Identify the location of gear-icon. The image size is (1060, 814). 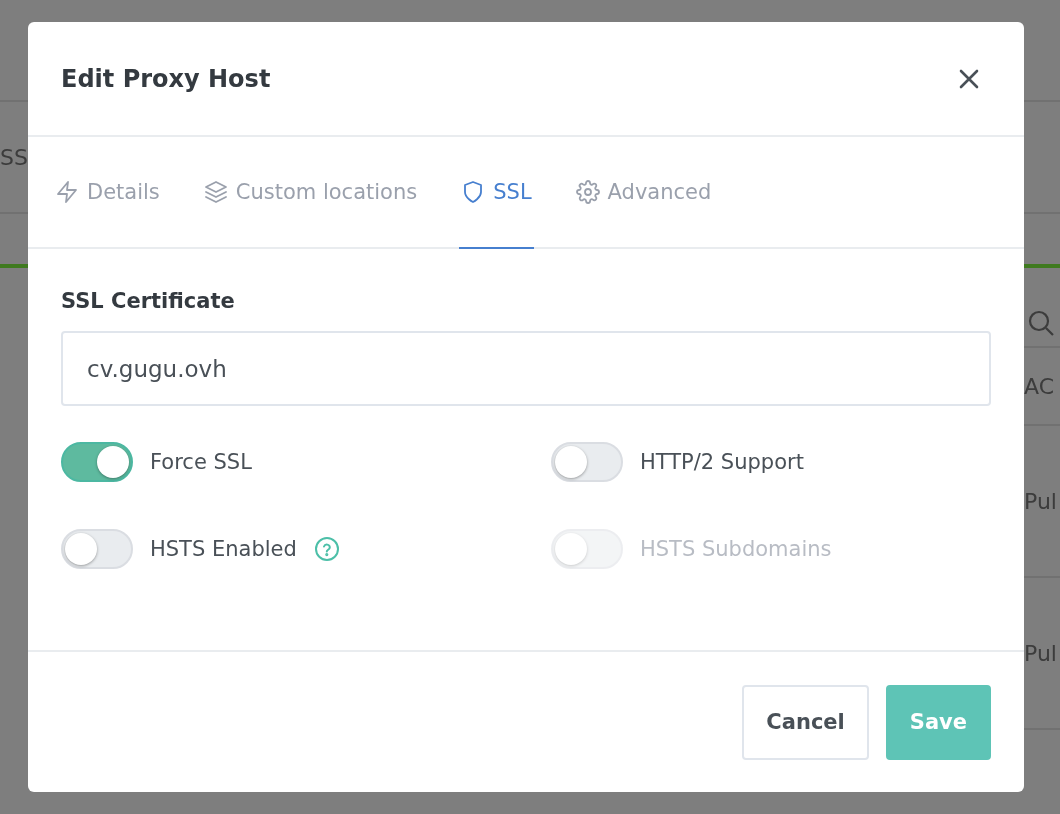
(587, 192).